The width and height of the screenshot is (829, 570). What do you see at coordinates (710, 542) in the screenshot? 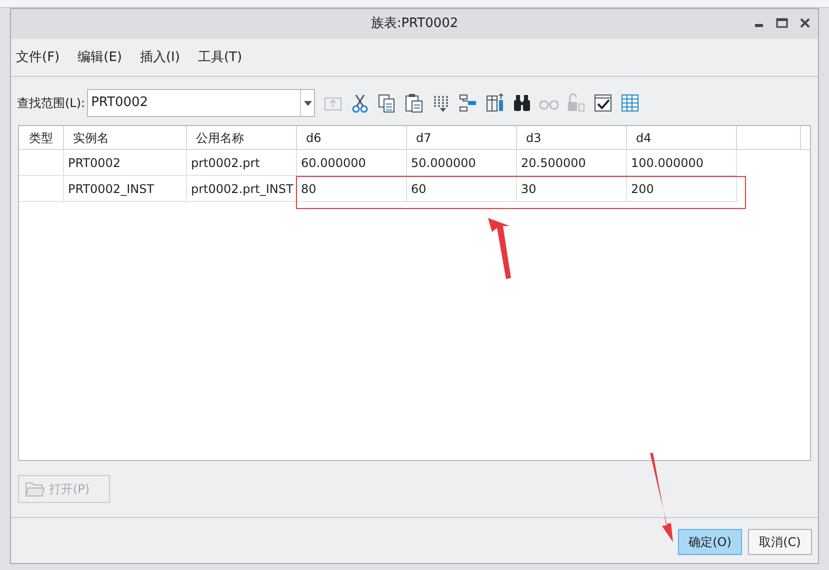
I see `dialog-button: 确定(O)` at bounding box center [710, 542].